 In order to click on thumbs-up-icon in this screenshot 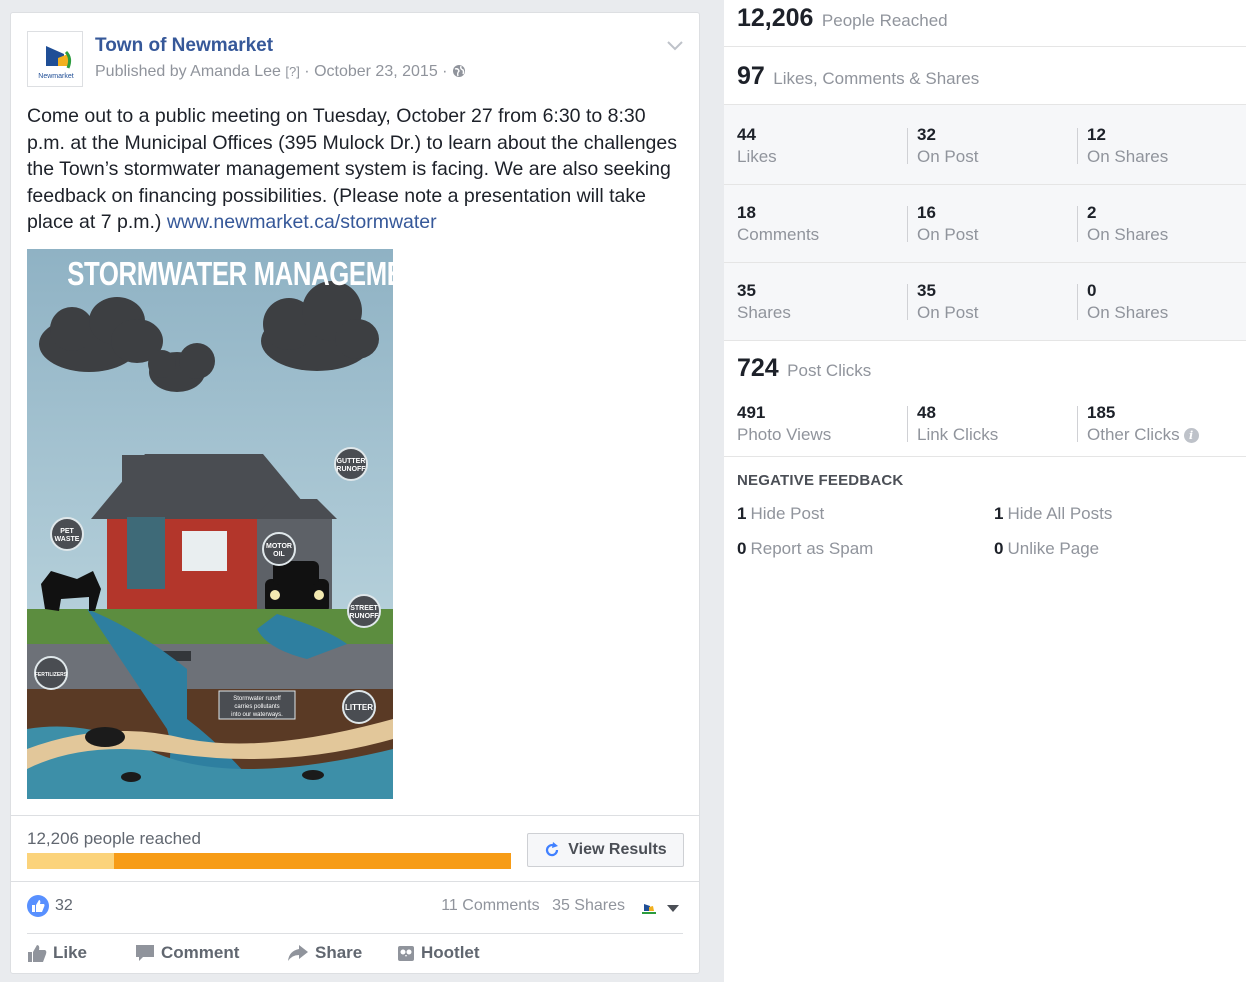, I will do `click(37, 953)`.